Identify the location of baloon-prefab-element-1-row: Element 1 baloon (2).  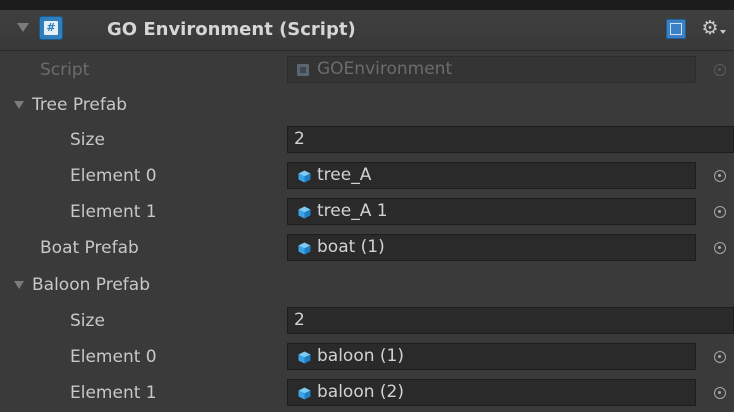
(367, 393).